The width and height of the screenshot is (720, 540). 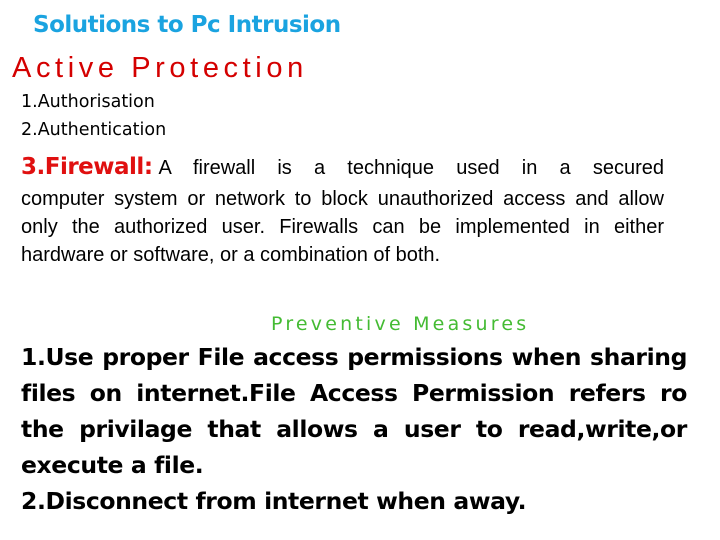 I want to click on slide-title: Solutions to Pc Intrusion, so click(x=187, y=25).